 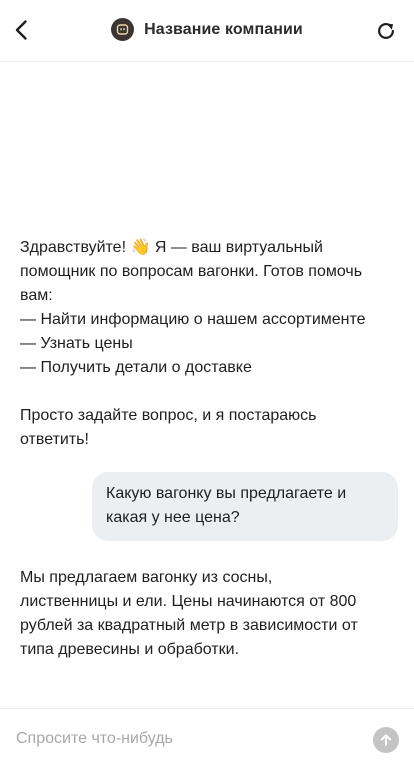 I want to click on message-line: Мы предлагаем вагонку из сосны,, so click(x=146, y=577).